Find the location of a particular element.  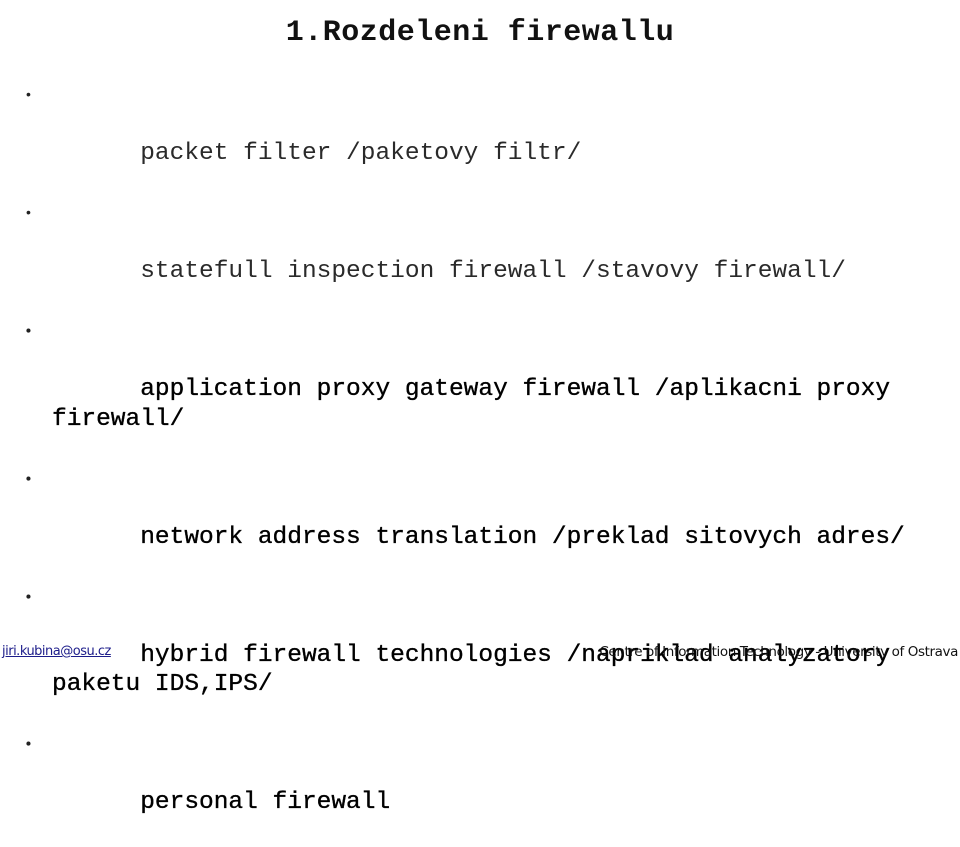

list-item-text: personal firewall is located at coordinates (265, 802).